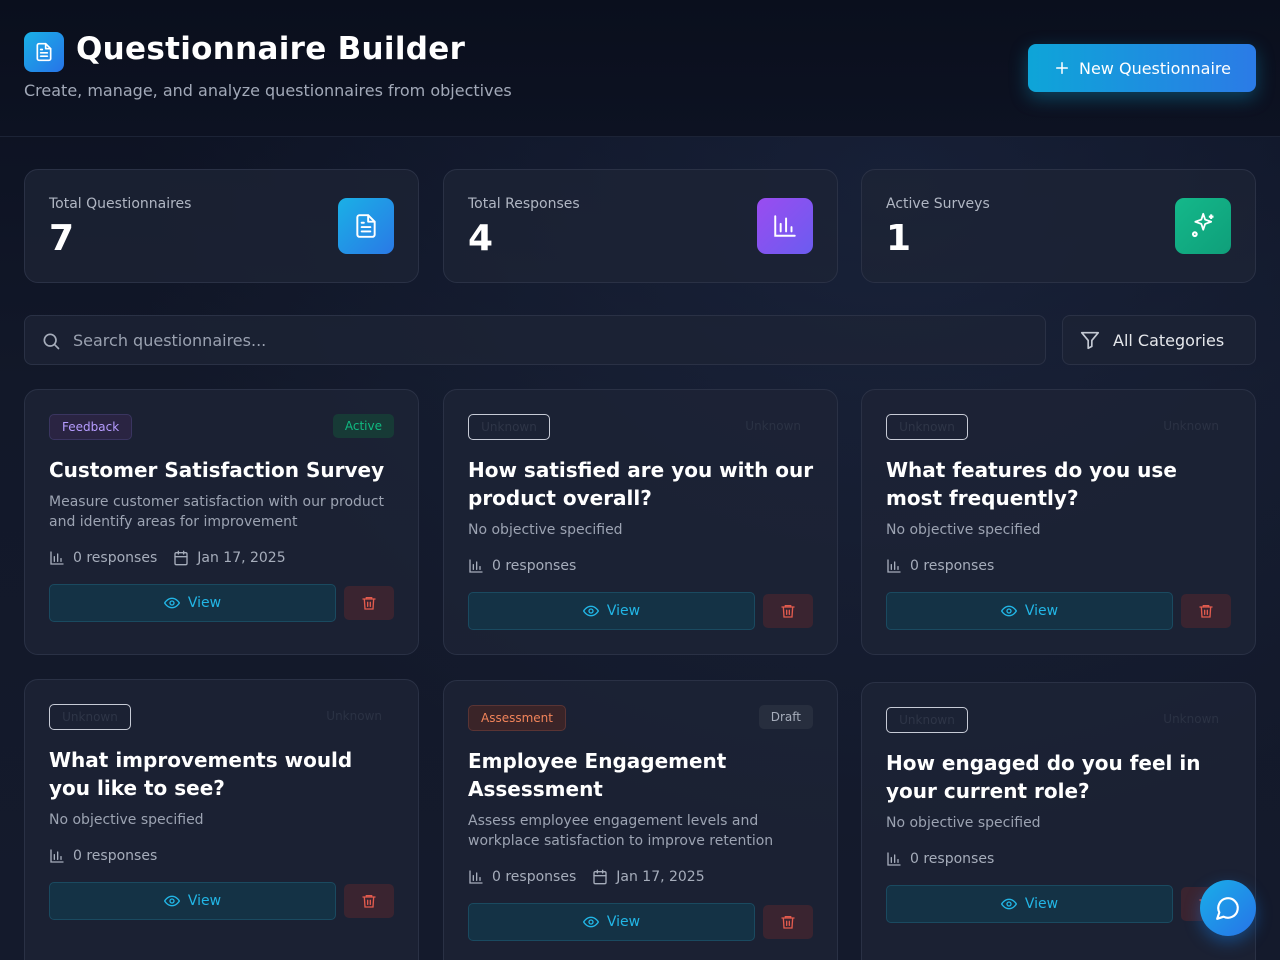 The height and width of the screenshot is (960, 1280). I want to click on filter-icon, so click(1090, 340).